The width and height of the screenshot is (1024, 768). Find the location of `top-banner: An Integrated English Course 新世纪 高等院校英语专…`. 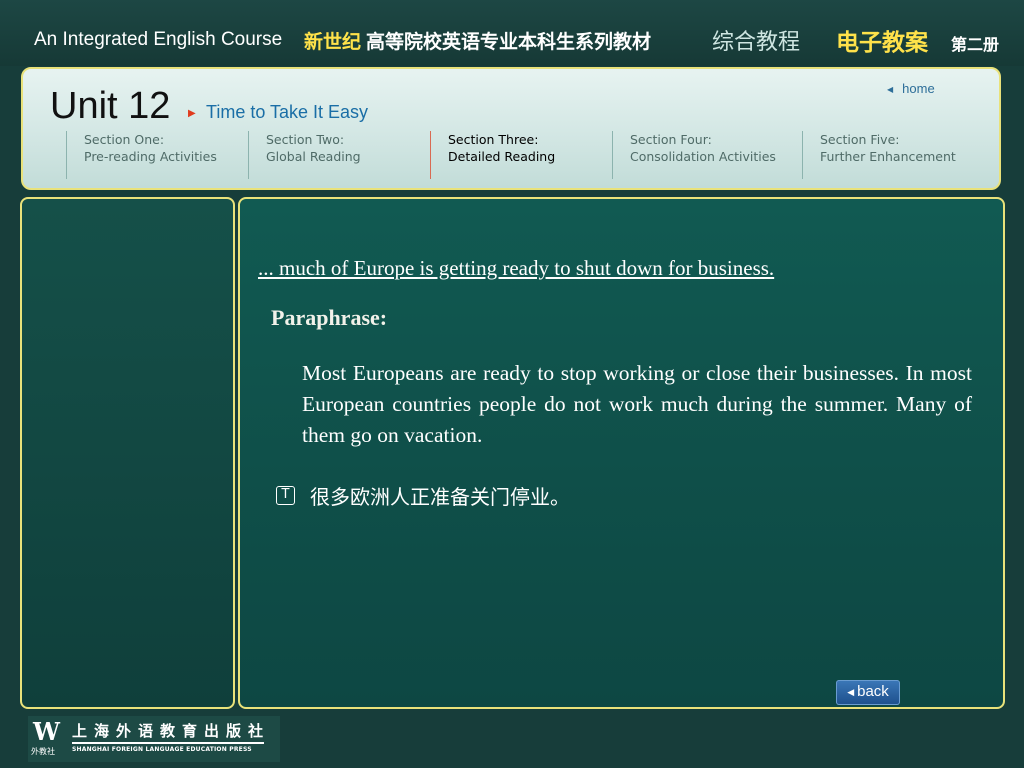

top-banner: An Integrated English Course 新世纪 高等院校英语专… is located at coordinates (512, 33).